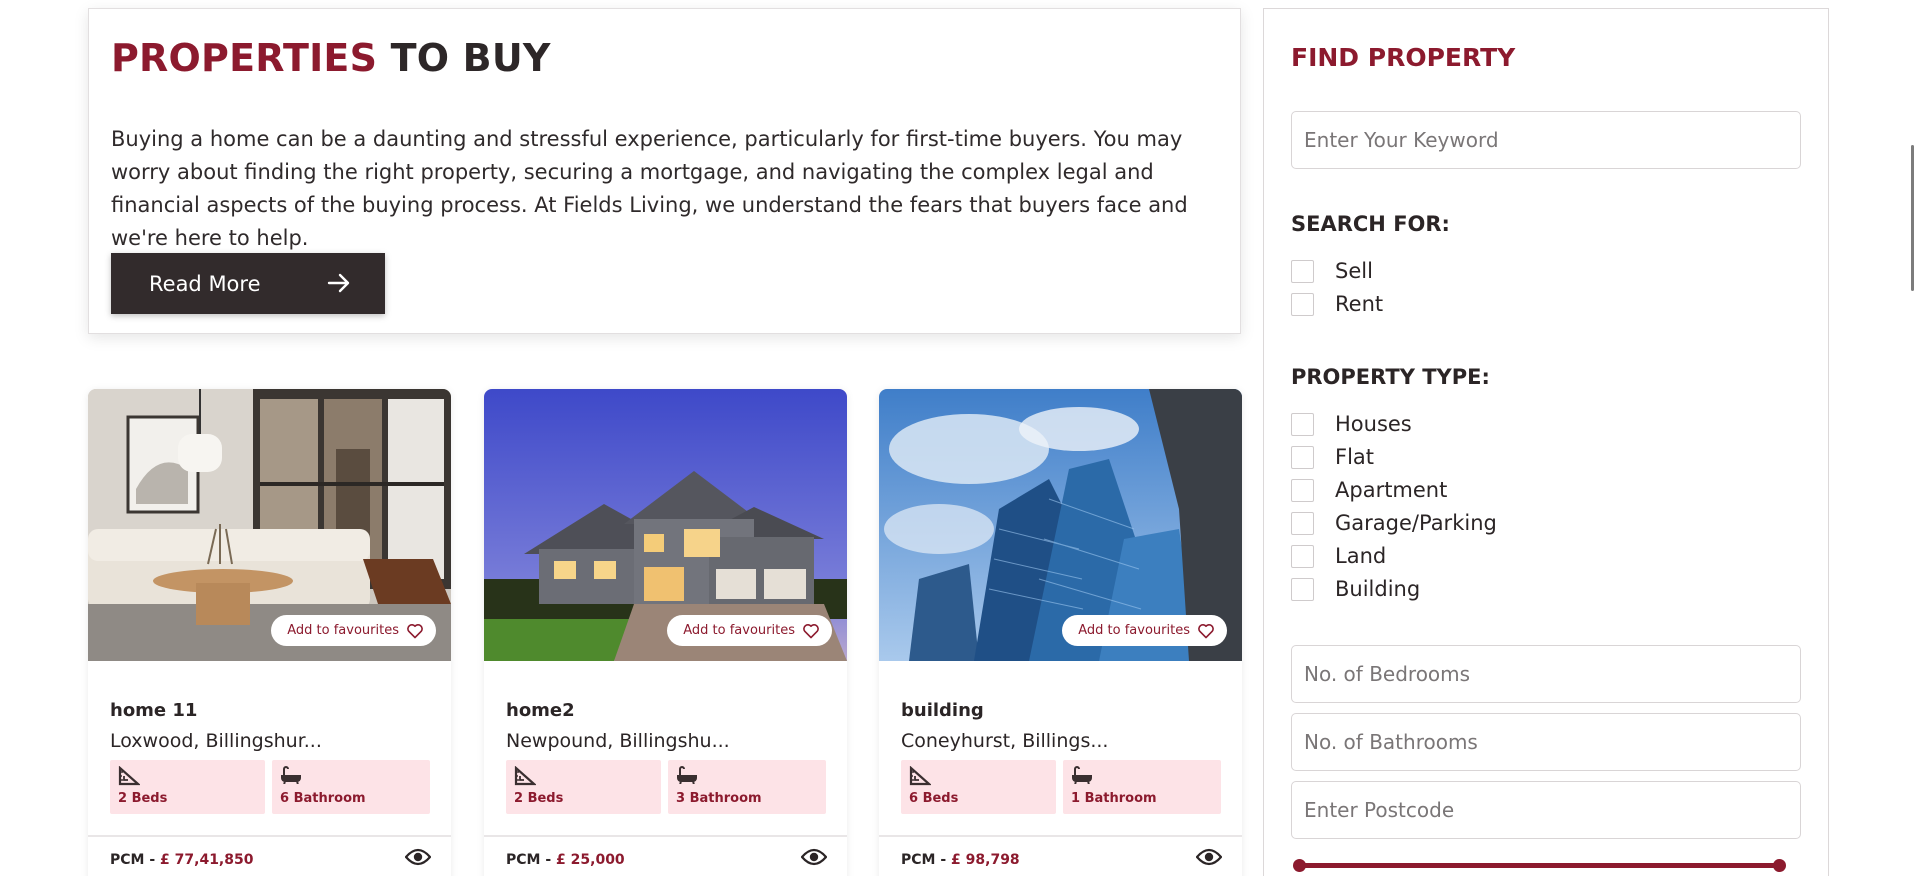 Image resolution: width=1917 pixels, height=876 pixels. I want to click on checkbox-land: Land, so click(1338, 556).